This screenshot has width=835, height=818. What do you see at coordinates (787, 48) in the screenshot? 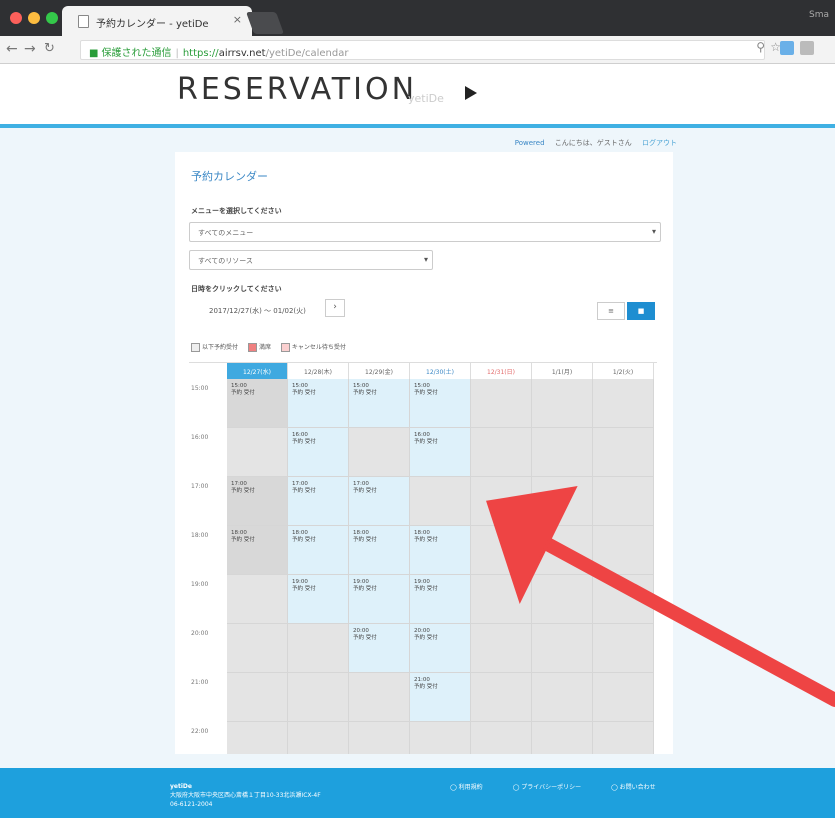
I see `extension-icon` at bounding box center [787, 48].